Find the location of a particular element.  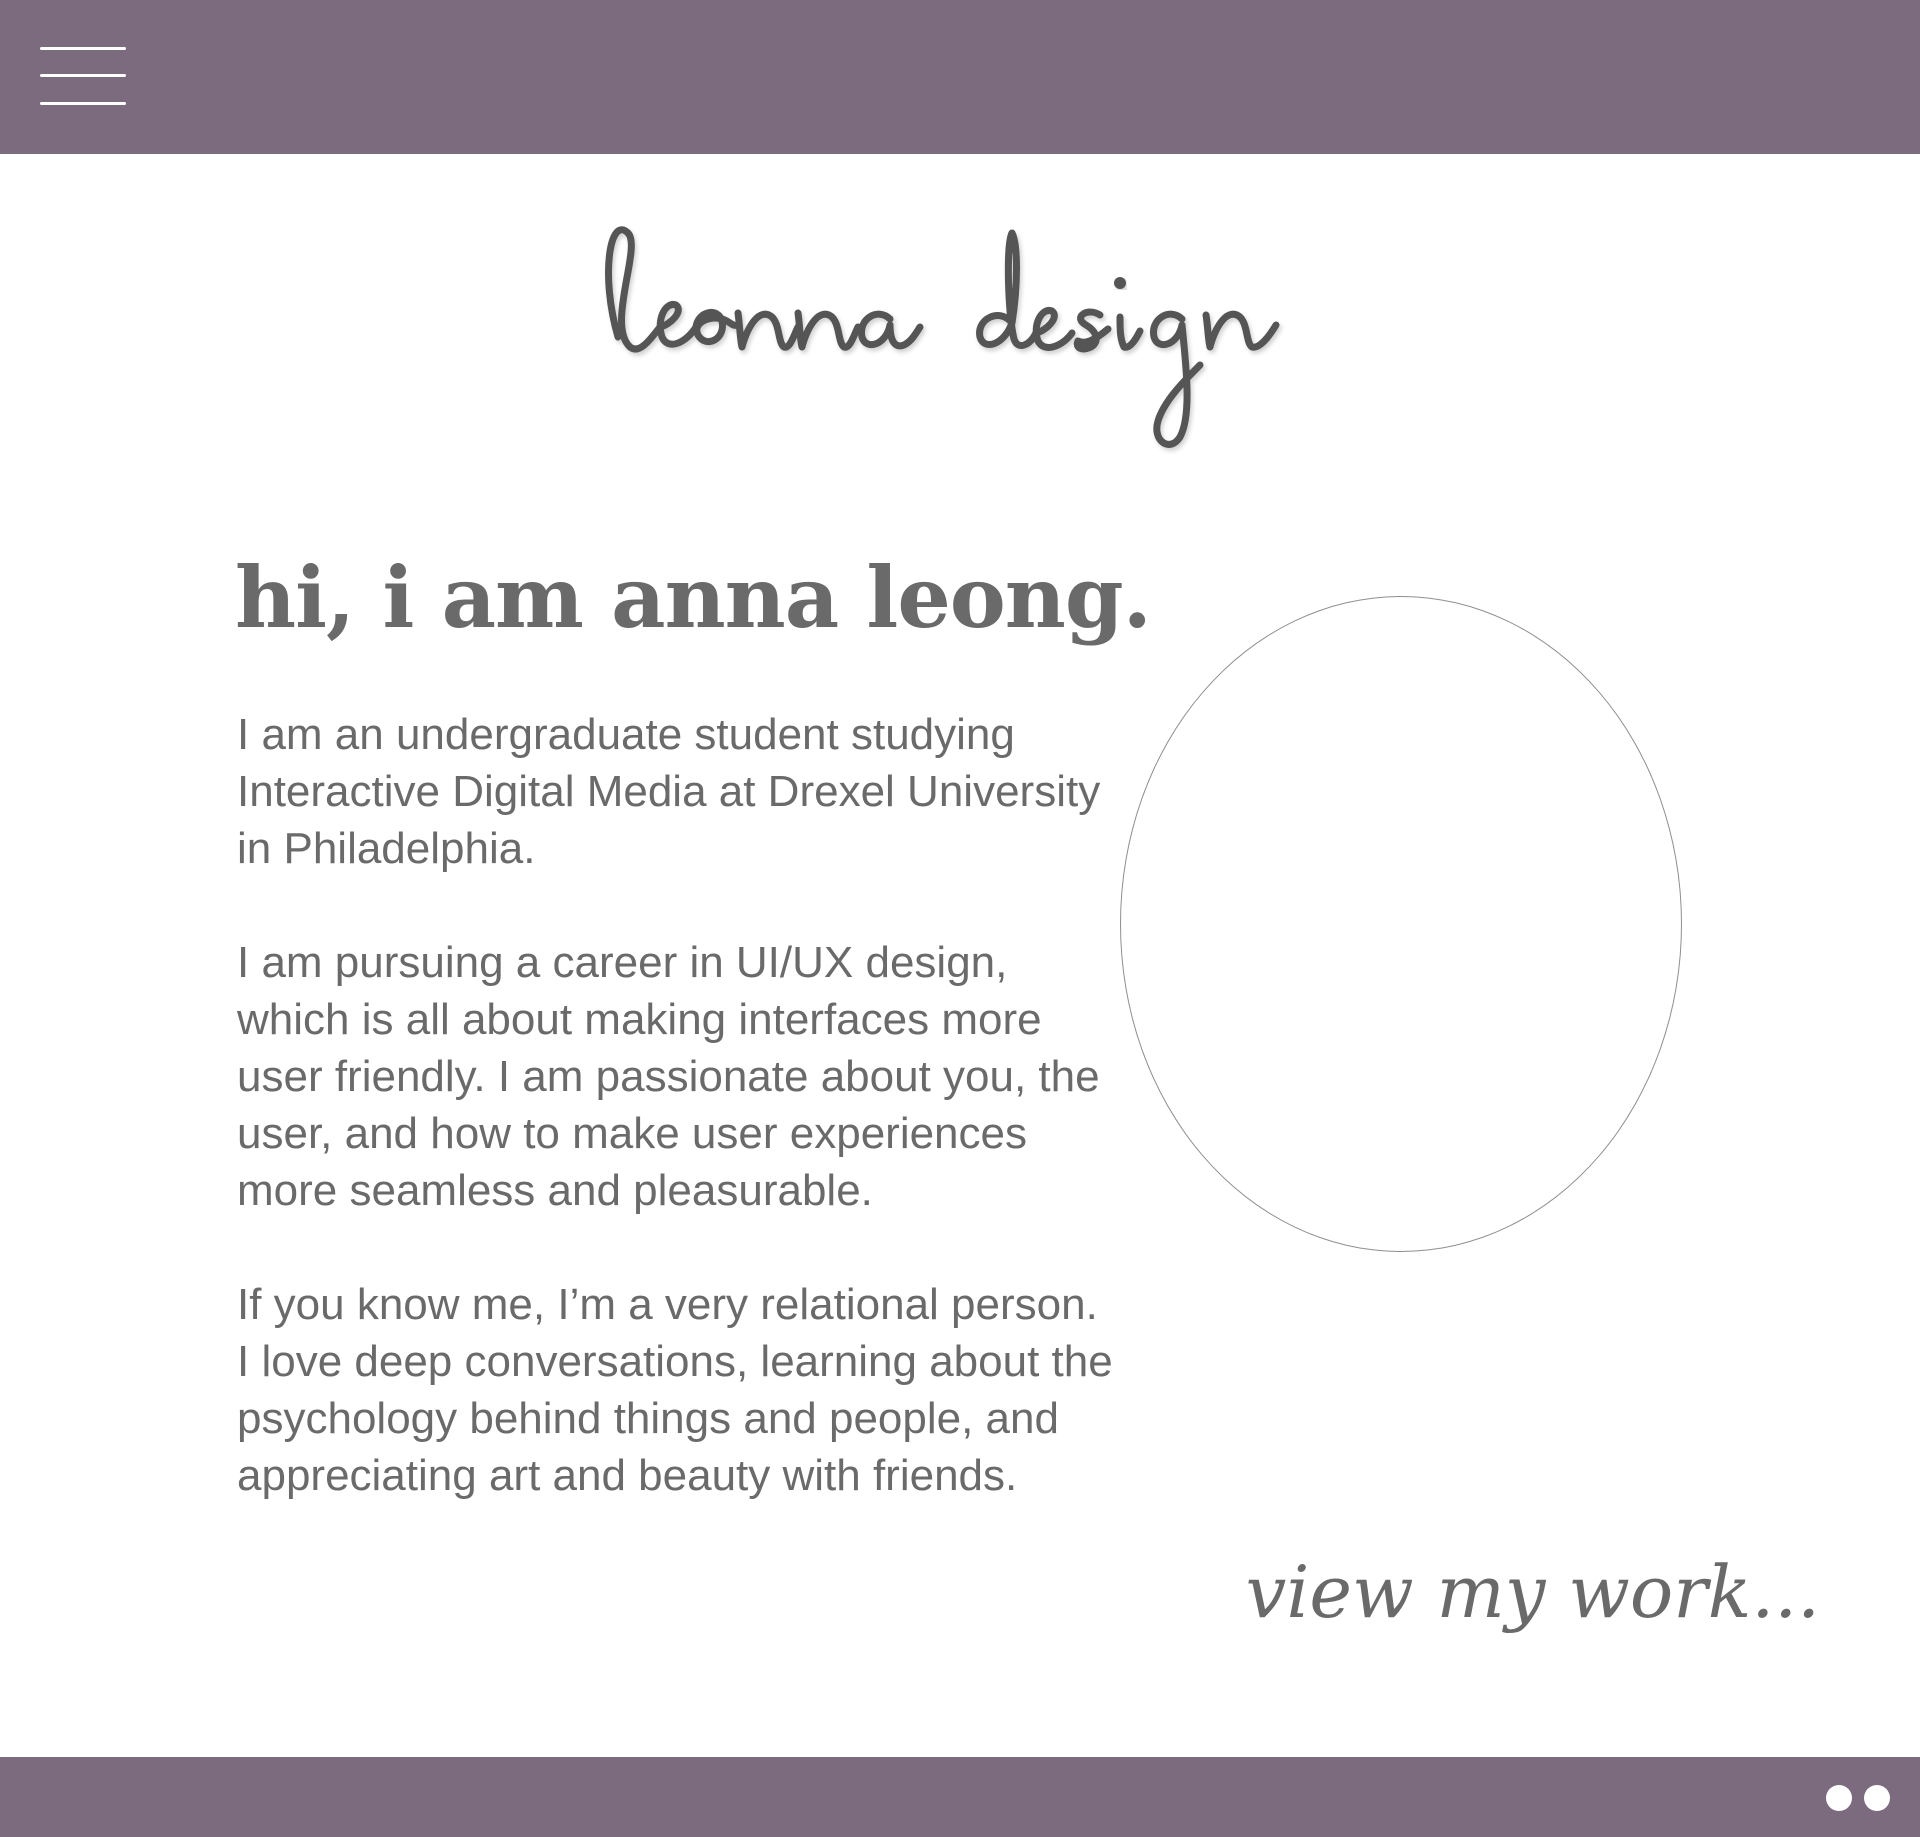

brand-logo is located at coordinates (960, 335).